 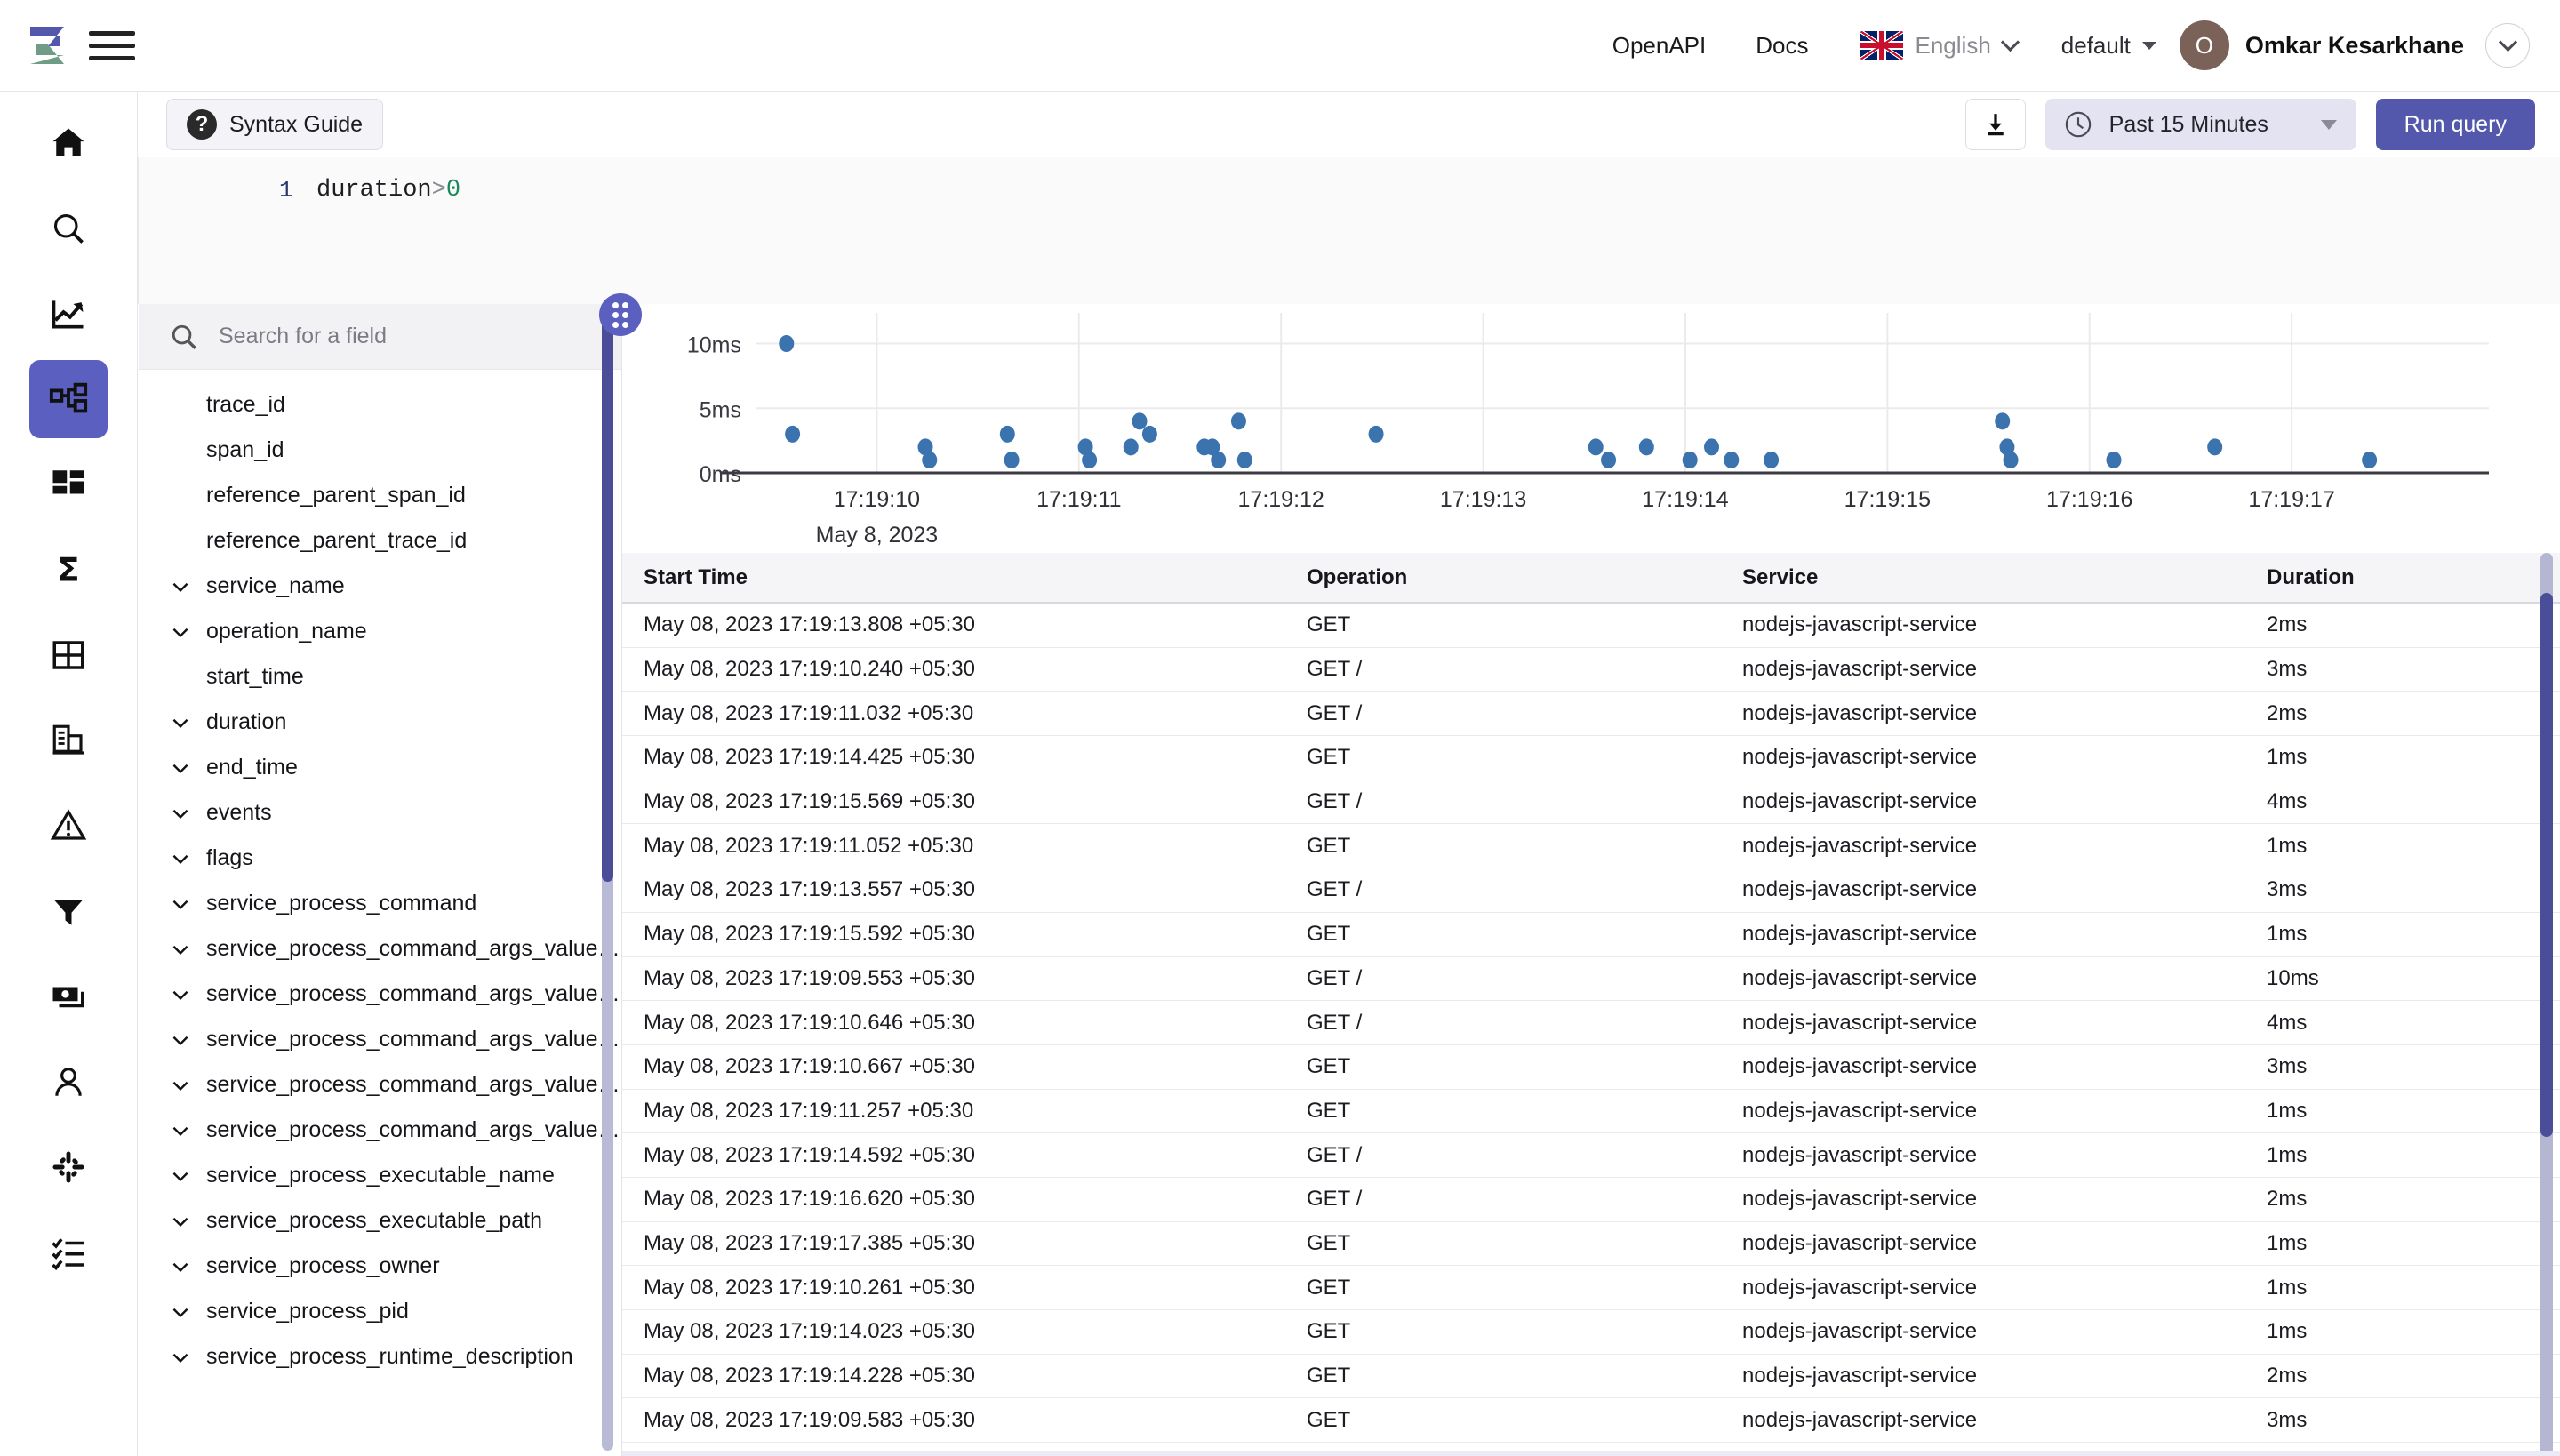 I want to click on avatar: O, so click(x=2204, y=45).